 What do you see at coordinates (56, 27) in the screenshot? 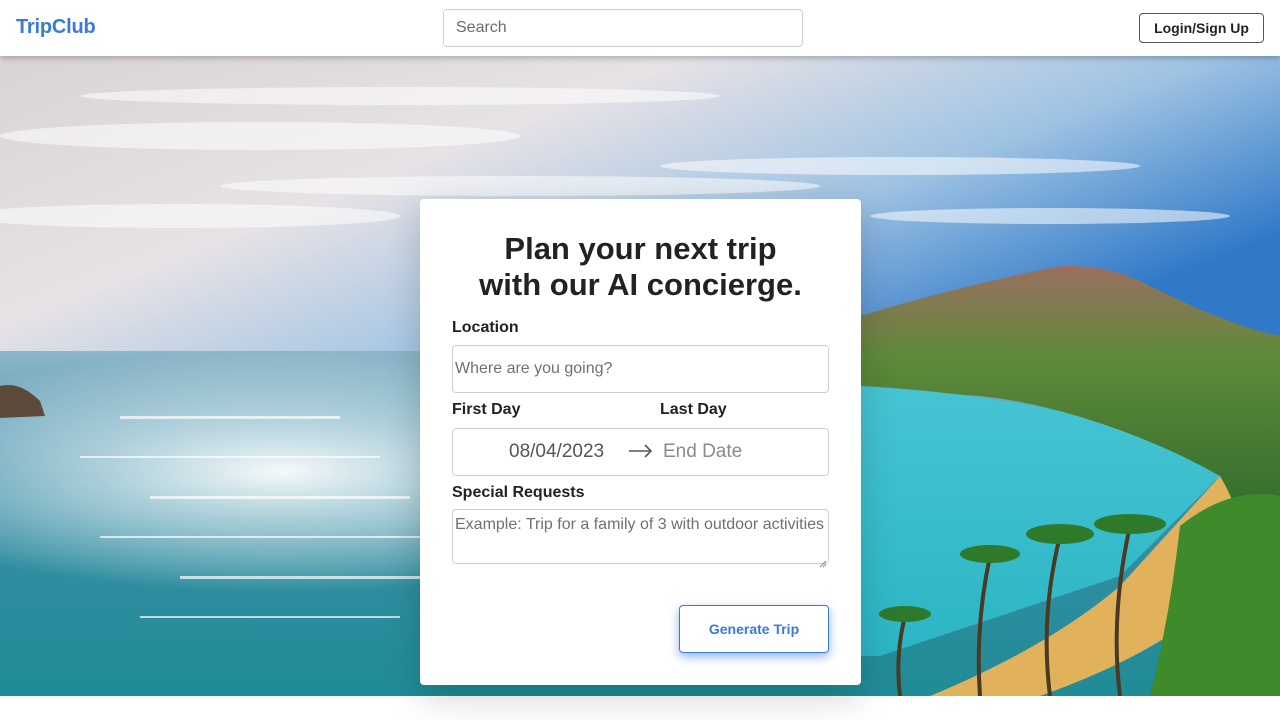
I see `logo: TripClub` at bounding box center [56, 27].